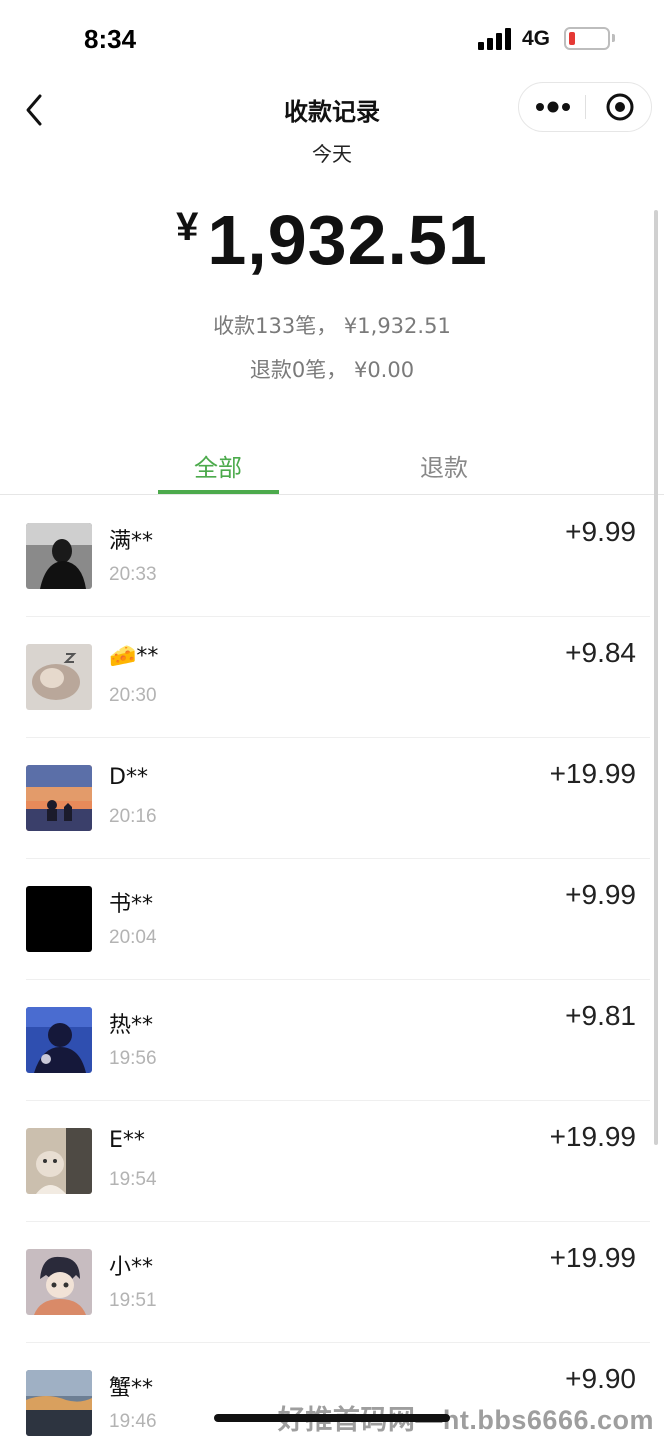 The image size is (664, 1437). What do you see at coordinates (332, 677) in the screenshot?
I see `transaction-row: 🧀** 20:30 +9.84` at bounding box center [332, 677].